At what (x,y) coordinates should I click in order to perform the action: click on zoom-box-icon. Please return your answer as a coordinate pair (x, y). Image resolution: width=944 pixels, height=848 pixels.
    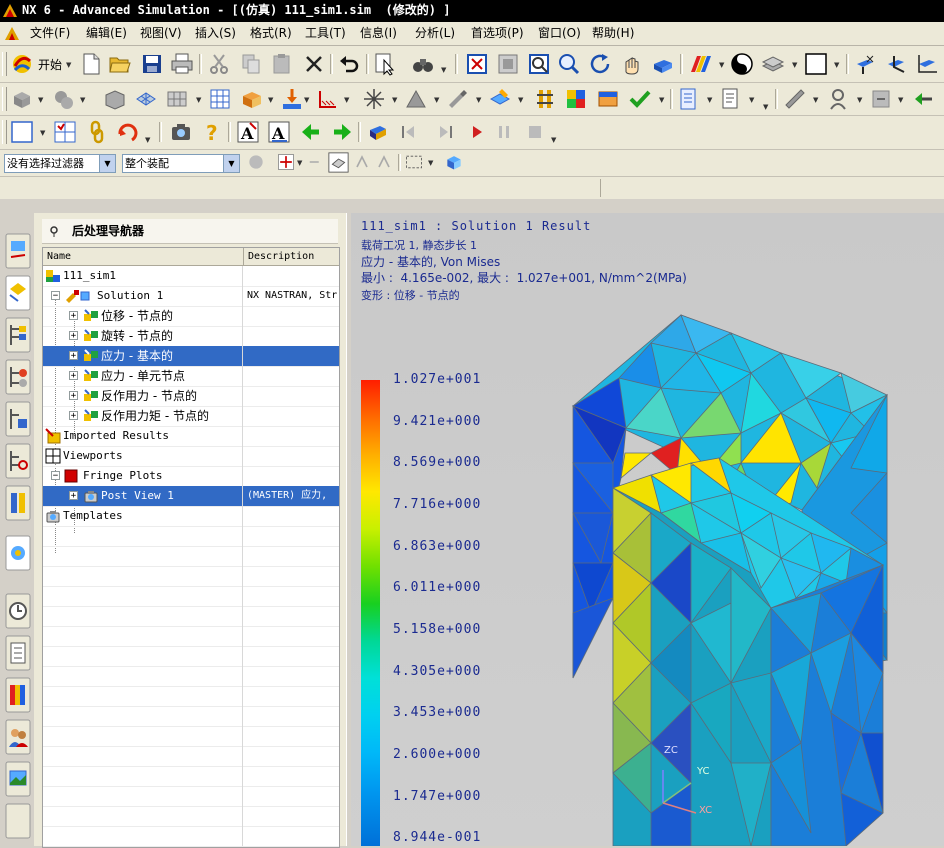
    Looking at the image, I should click on (539, 64).